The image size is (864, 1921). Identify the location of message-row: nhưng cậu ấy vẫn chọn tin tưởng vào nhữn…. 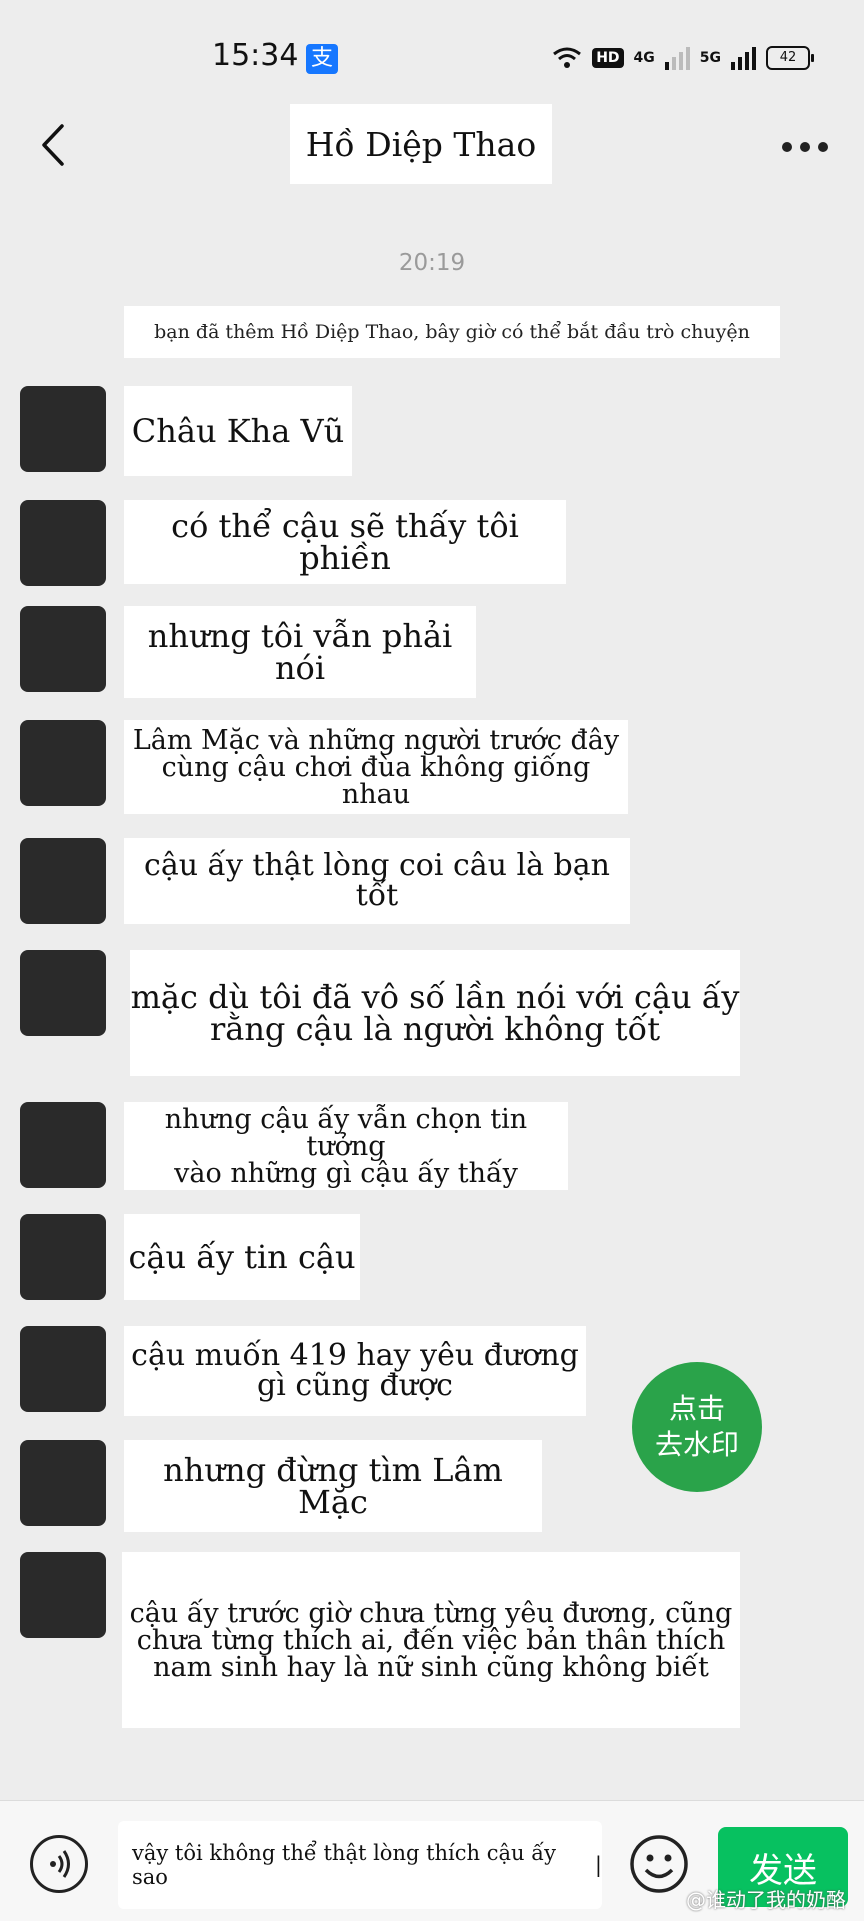
(432, 1150).